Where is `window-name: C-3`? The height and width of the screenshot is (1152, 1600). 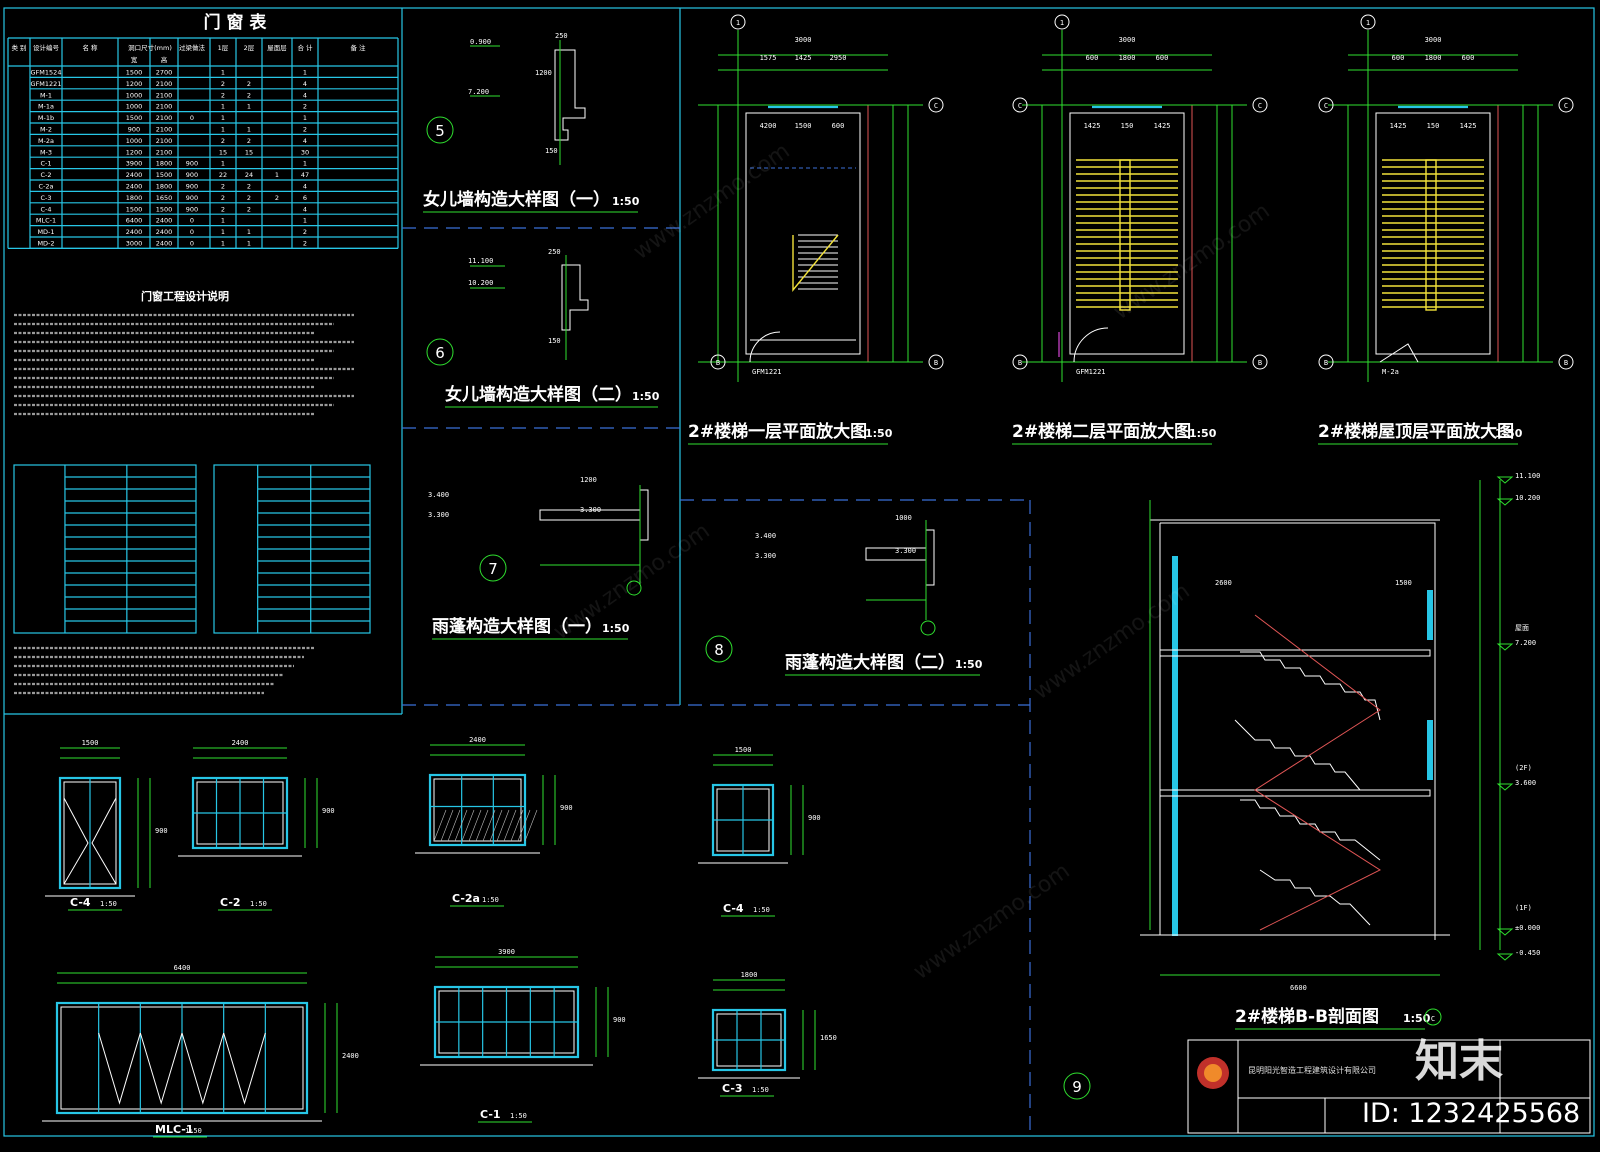 window-name: C-3 is located at coordinates (732, 1088).